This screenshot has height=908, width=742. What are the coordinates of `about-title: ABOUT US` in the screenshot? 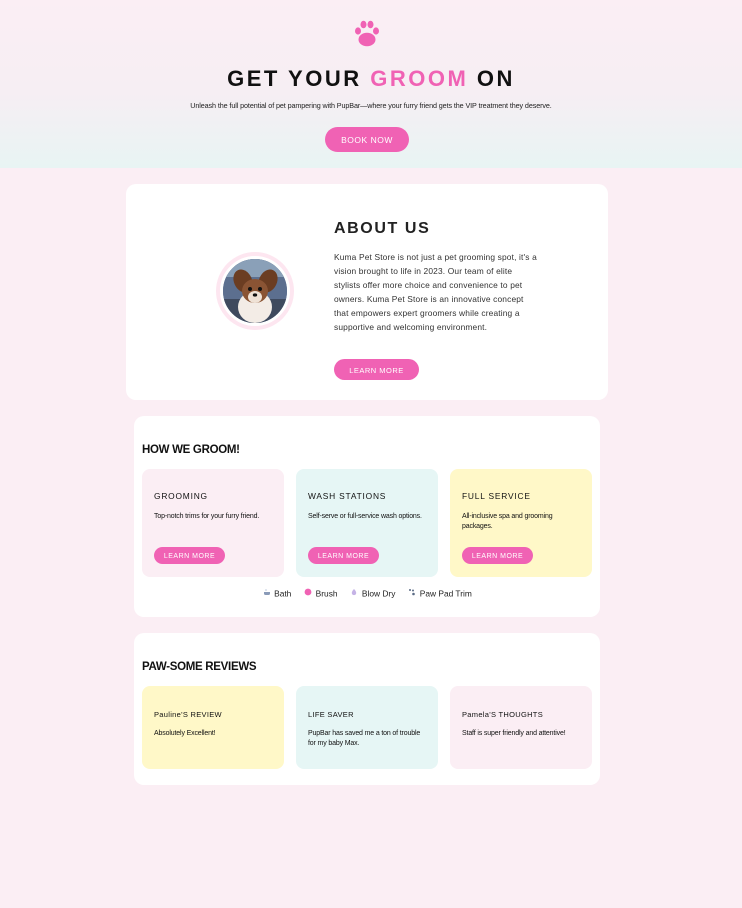 It's located at (382, 228).